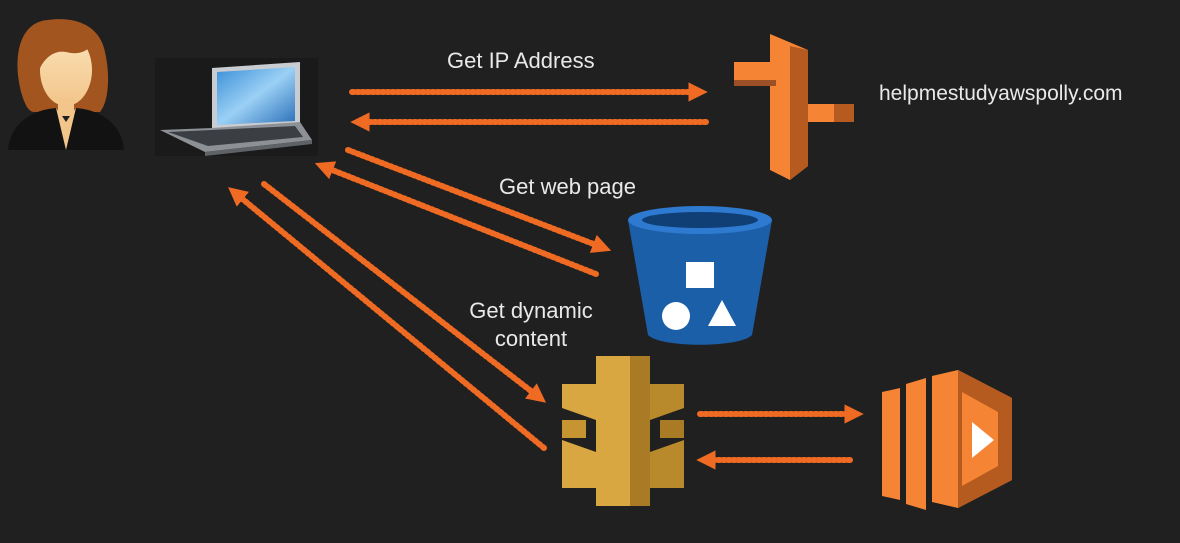  I want to click on s3-bucket-icon, so click(700, 275).